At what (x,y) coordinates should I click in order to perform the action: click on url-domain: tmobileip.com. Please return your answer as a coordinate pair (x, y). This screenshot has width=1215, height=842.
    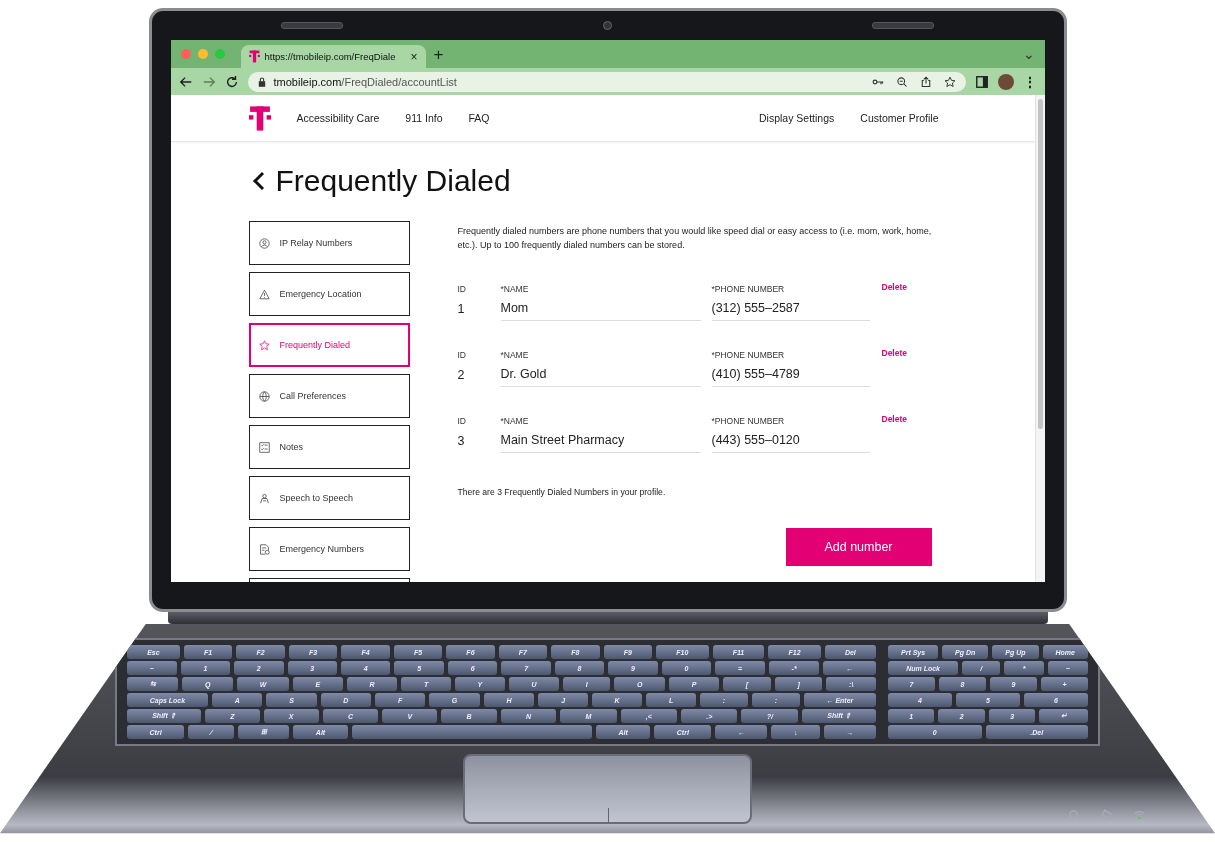
    Looking at the image, I should click on (307, 81).